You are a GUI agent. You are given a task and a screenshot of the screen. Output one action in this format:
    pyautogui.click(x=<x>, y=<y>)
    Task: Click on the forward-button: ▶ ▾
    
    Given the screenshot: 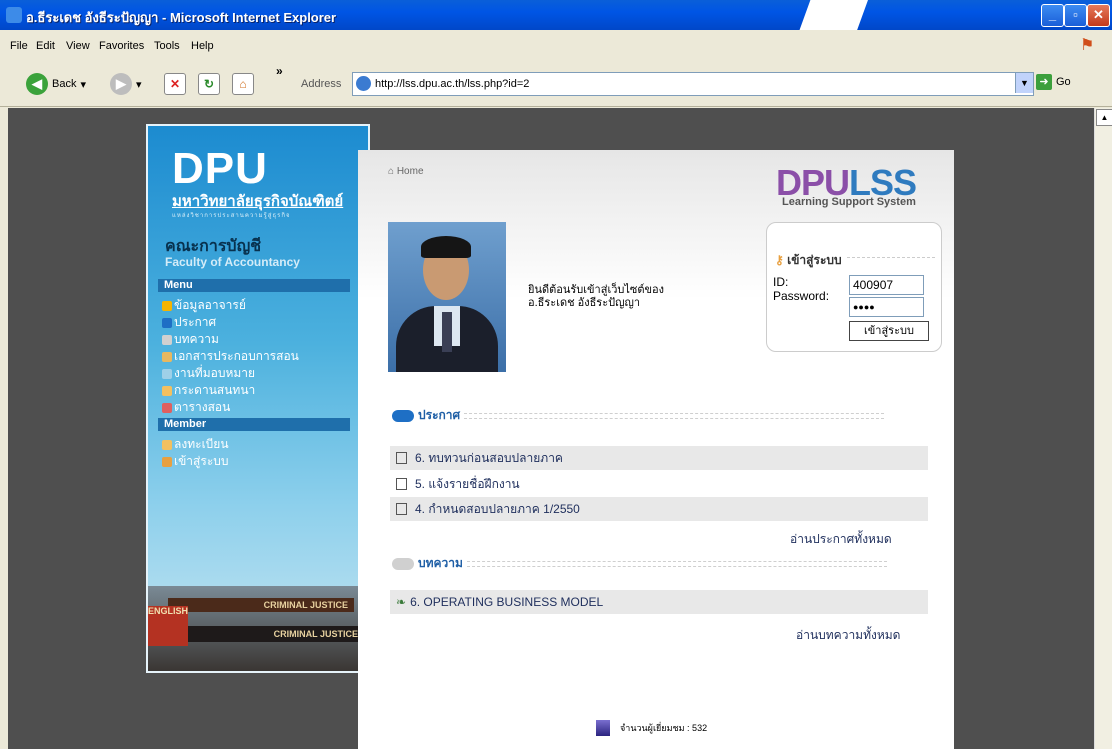 What is the action you would take?
    pyautogui.click(x=126, y=84)
    